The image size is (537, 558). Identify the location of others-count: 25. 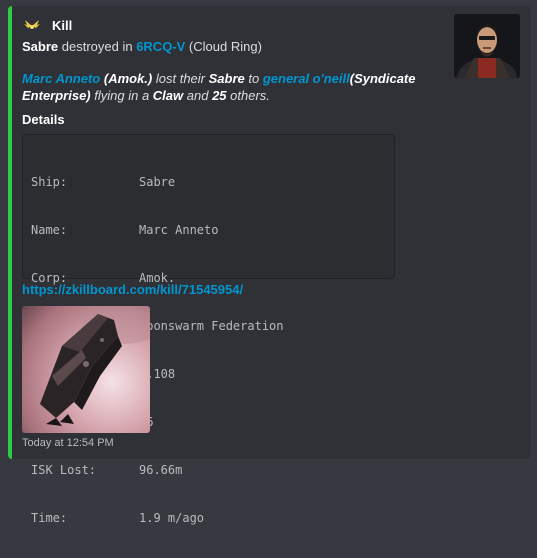
(219, 95).